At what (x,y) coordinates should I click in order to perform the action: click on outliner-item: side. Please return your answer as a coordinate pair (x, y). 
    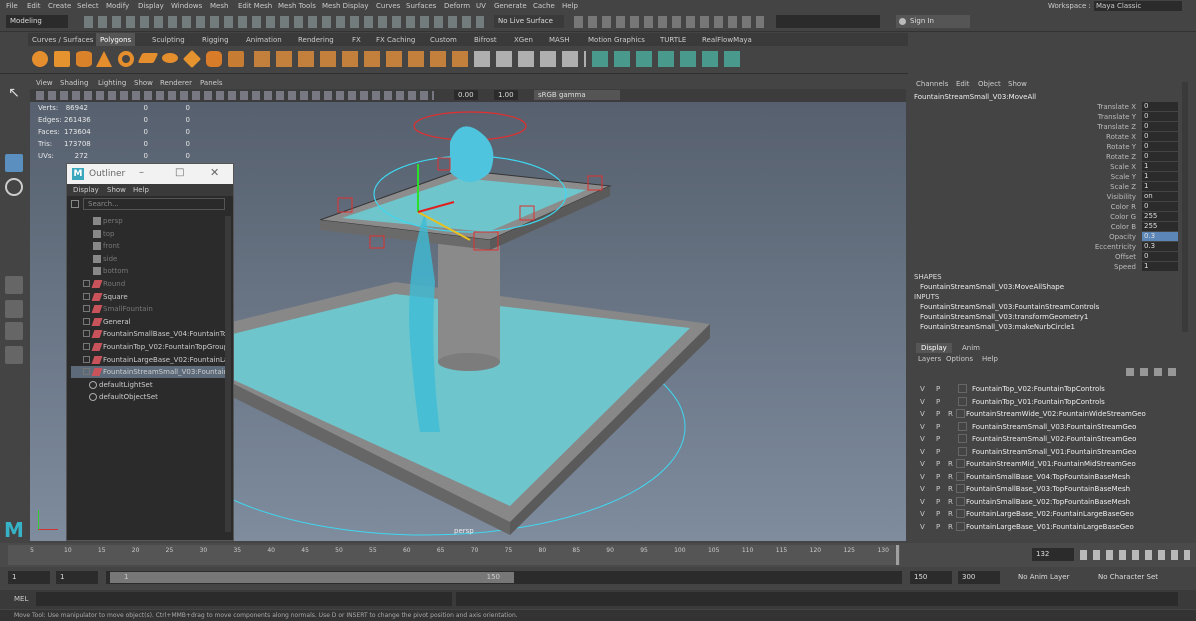
    Looking at the image, I should click on (149, 259).